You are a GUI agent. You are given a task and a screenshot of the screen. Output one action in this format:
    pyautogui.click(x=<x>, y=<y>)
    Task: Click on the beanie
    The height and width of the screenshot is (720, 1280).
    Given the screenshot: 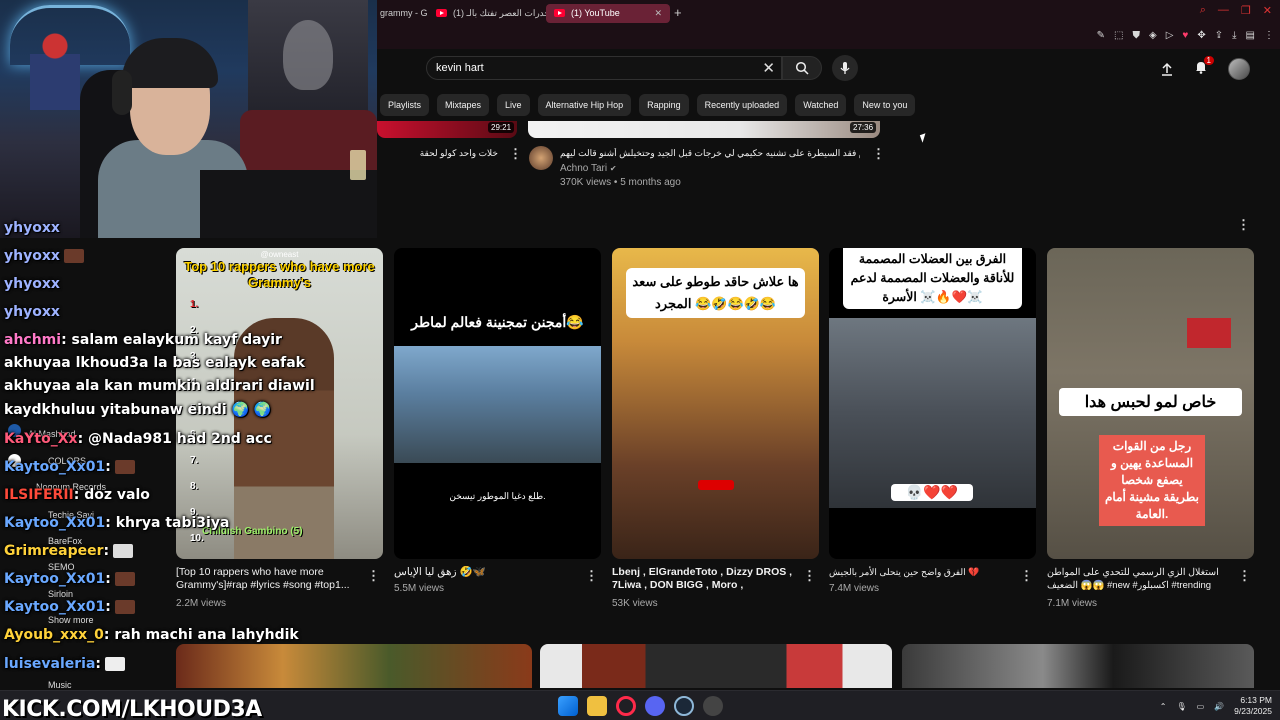 What is the action you would take?
    pyautogui.click(x=170, y=63)
    